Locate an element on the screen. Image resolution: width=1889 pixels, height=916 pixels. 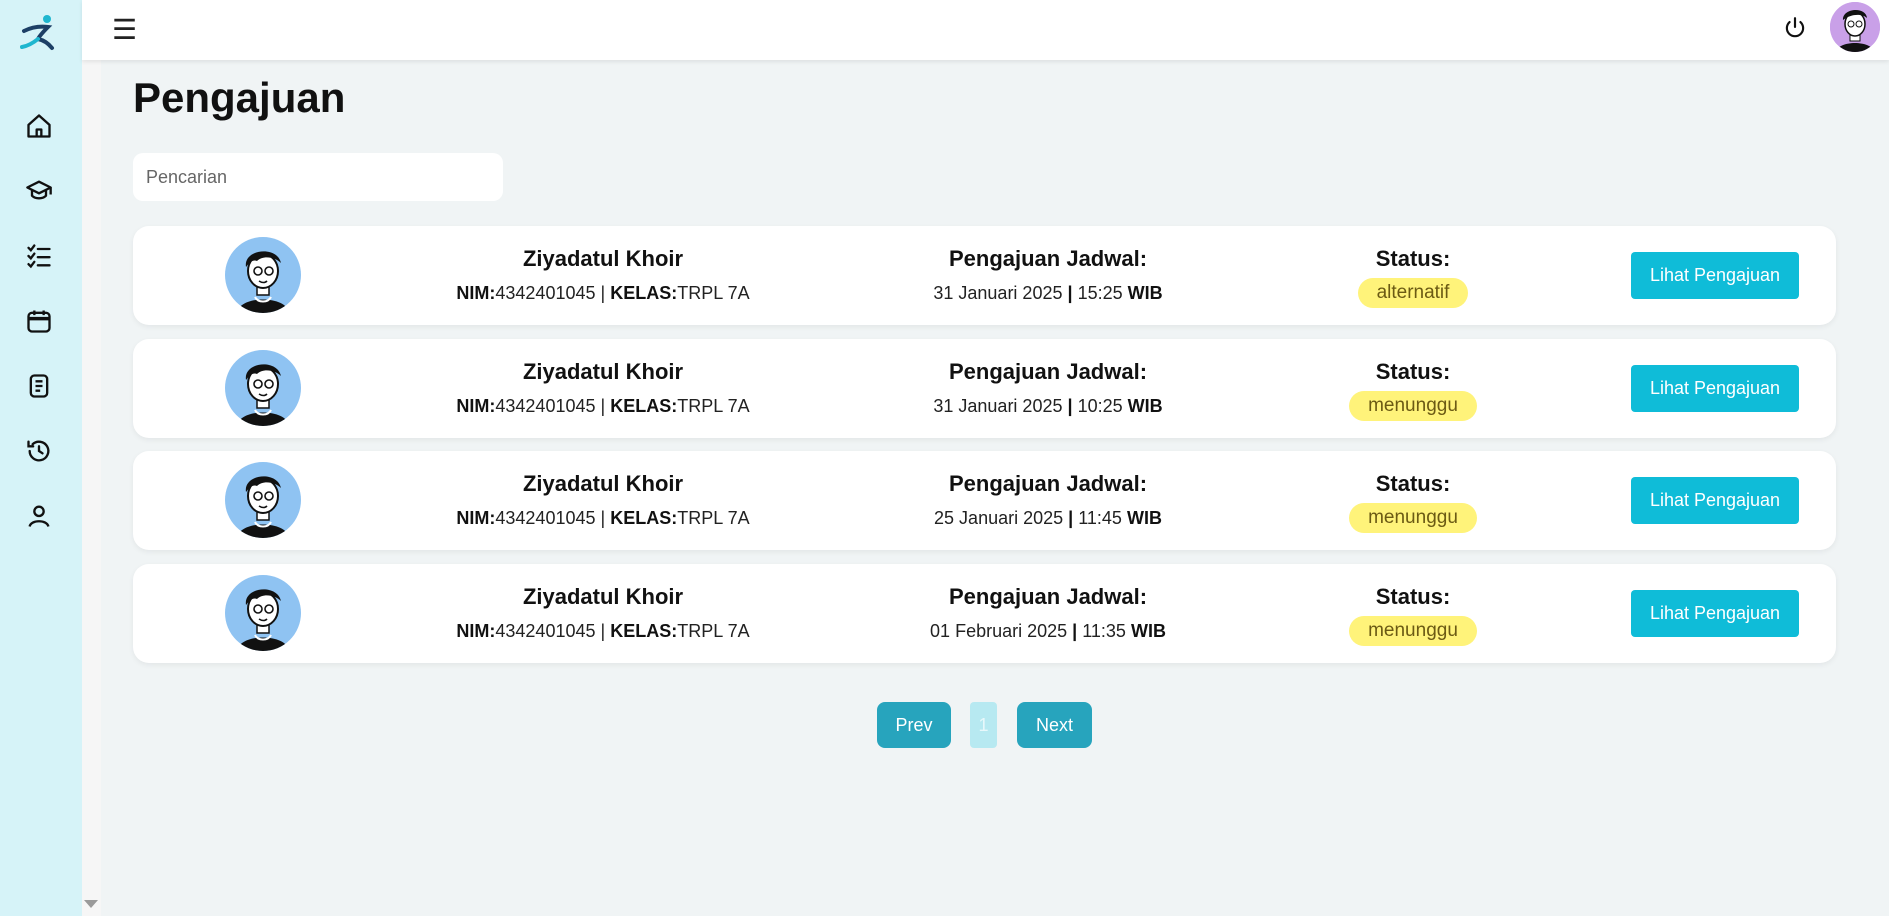
sidebar-item-history is located at coordinates (39, 451).